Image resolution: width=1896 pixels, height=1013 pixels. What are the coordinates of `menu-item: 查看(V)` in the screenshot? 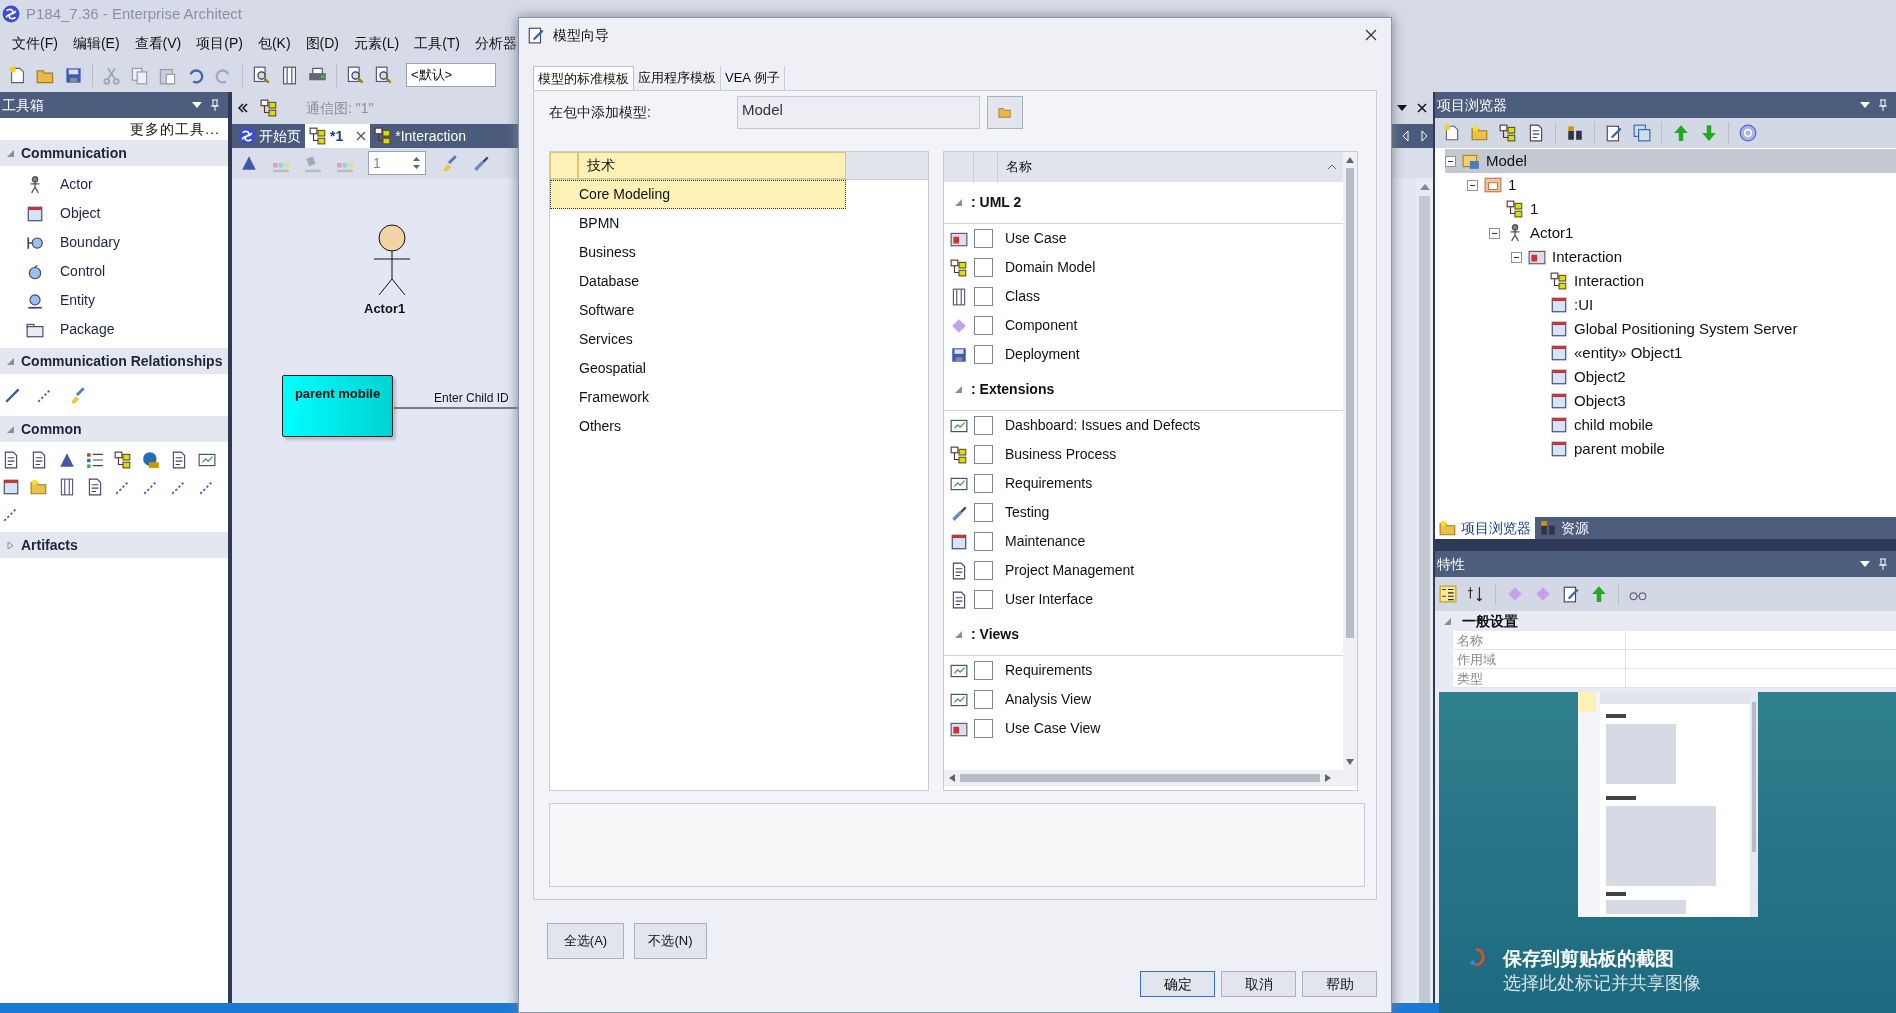 It's located at (158, 43).